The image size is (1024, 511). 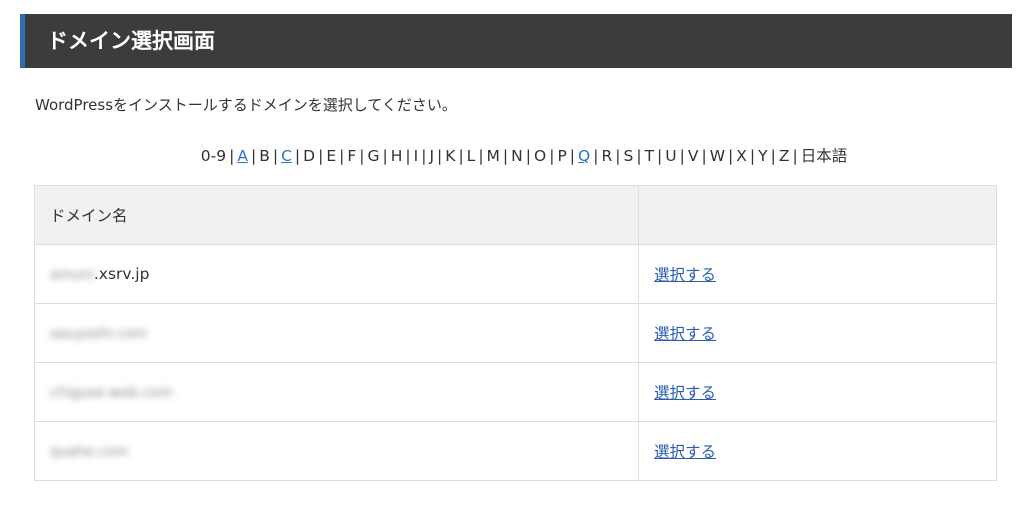 What do you see at coordinates (352, 156) in the screenshot?
I see `alpha-filter-f: F` at bounding box center [352, 156].